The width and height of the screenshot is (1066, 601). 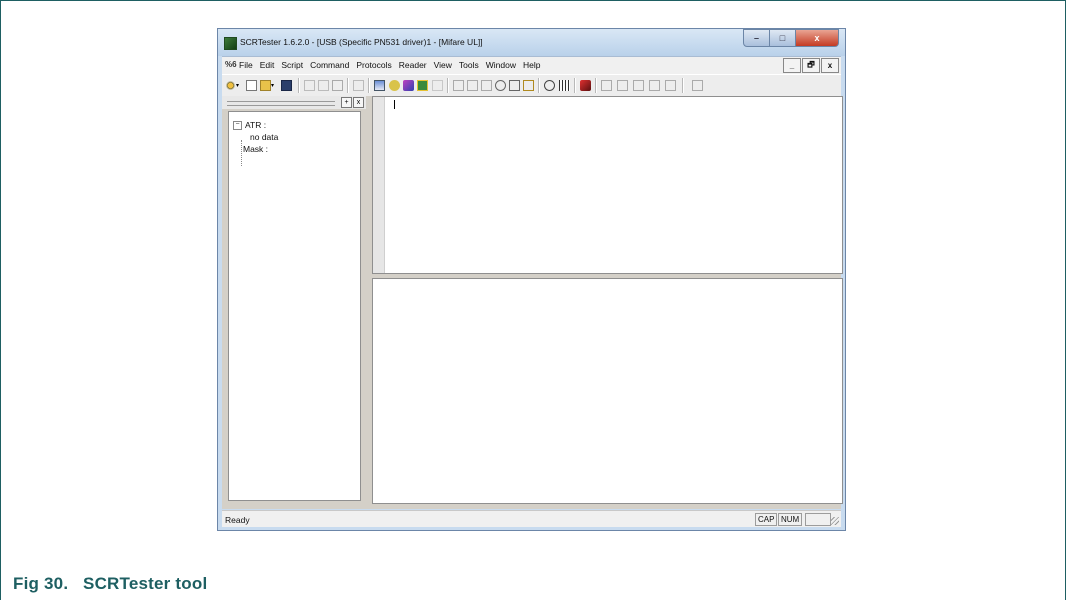 I want to click on menu-help: Help, so click(x=531, y=65).